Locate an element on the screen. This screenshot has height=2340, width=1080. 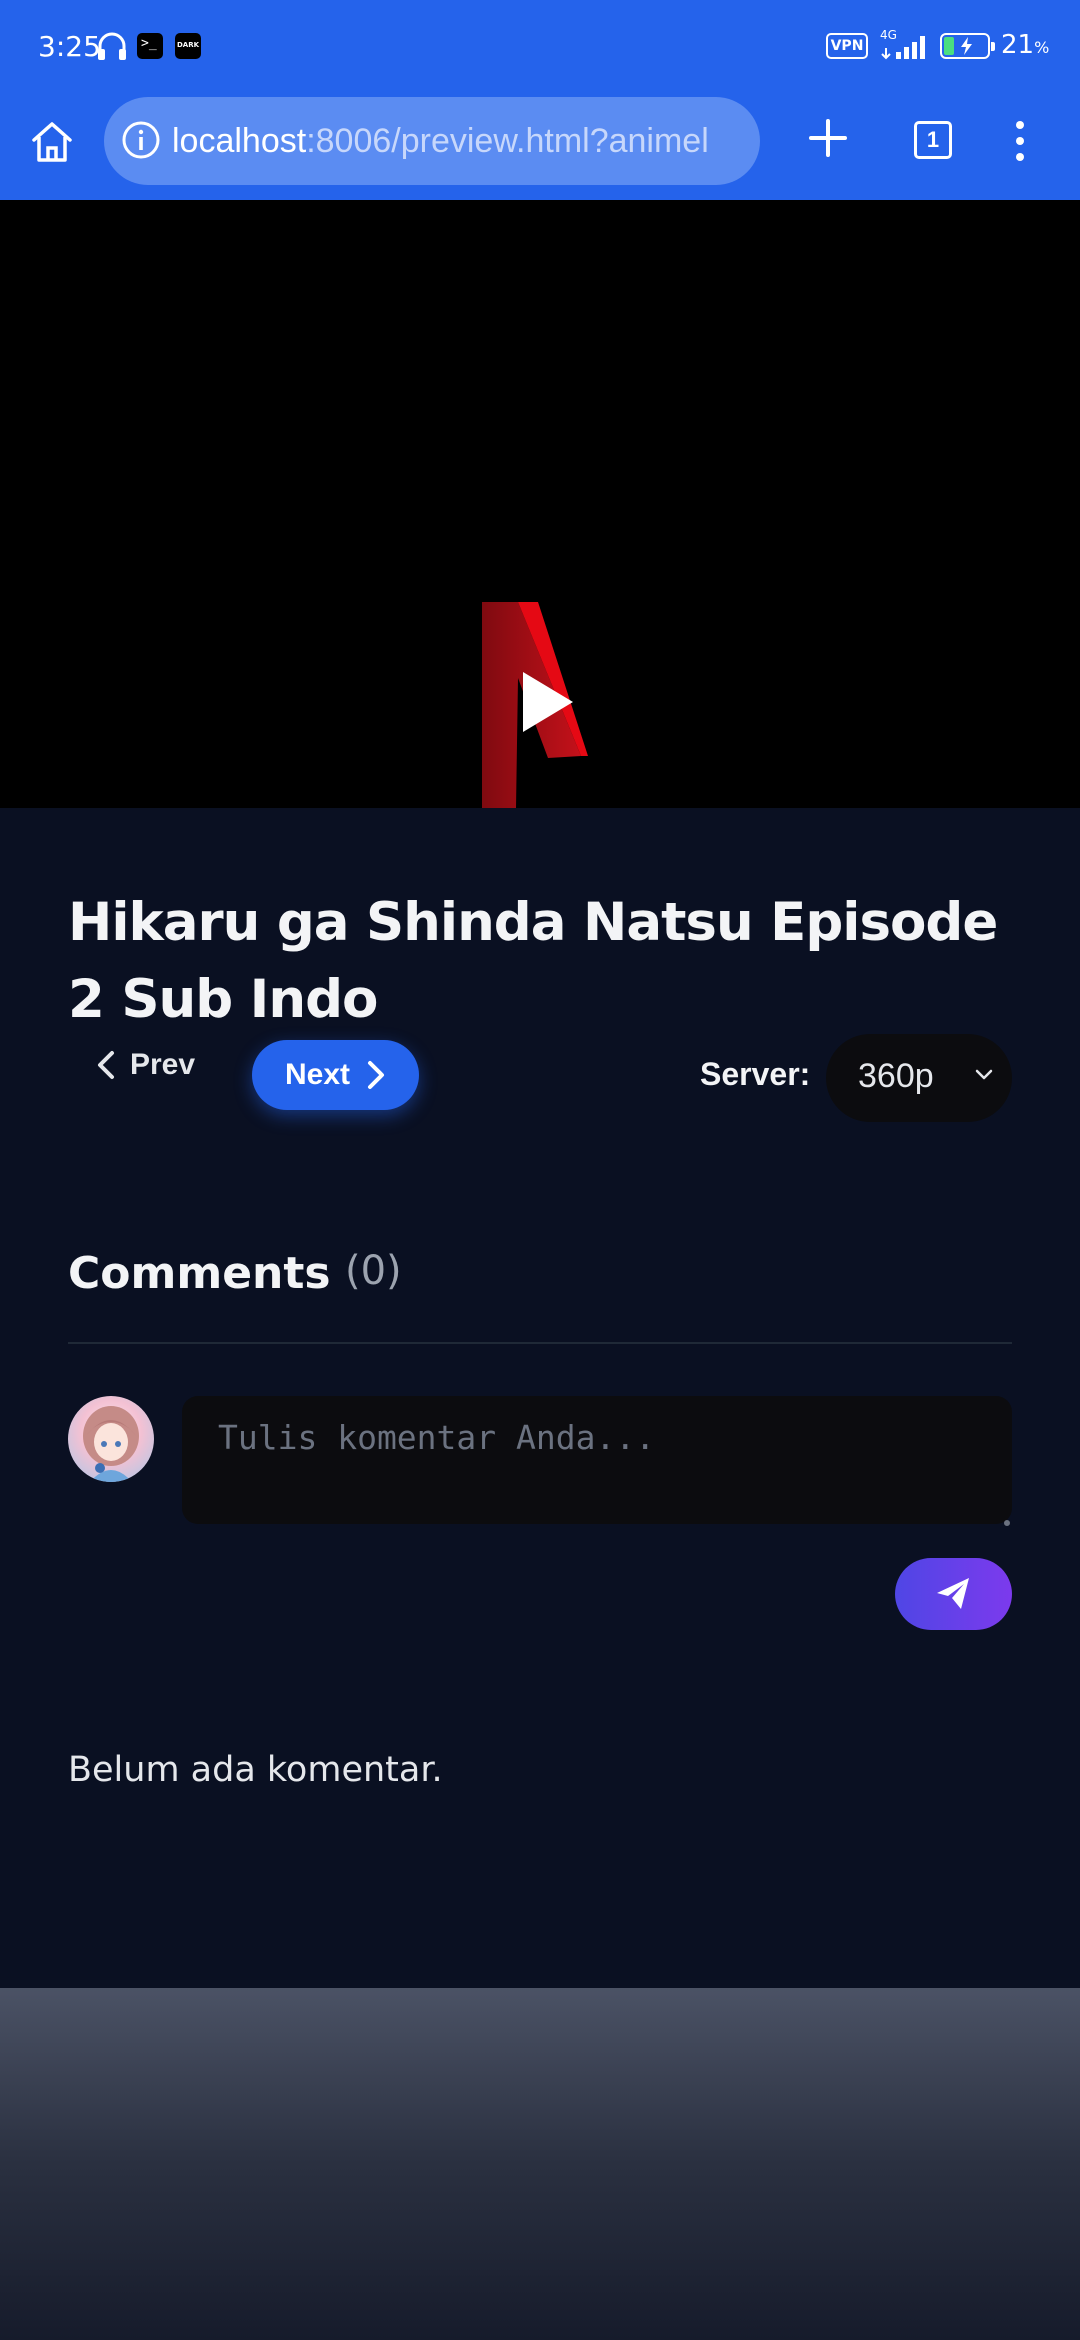
chevron-left-icon is located at coordinates (106, 1065).